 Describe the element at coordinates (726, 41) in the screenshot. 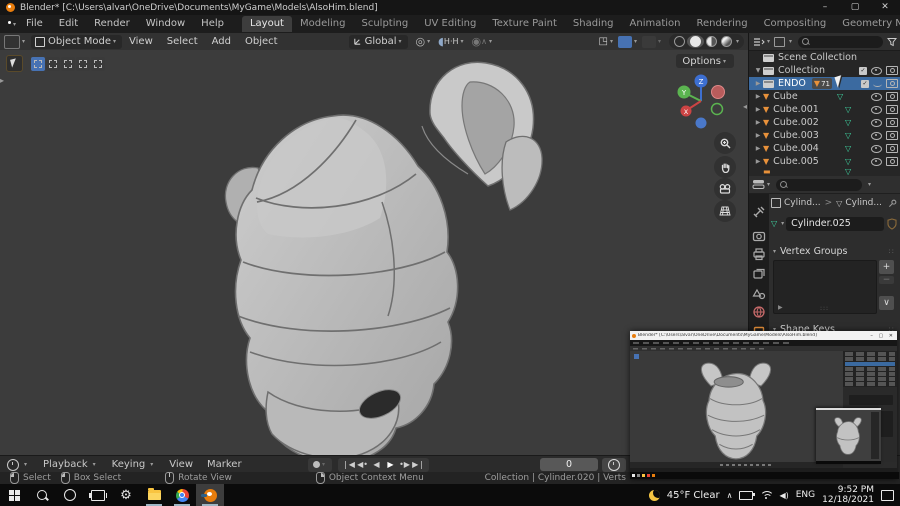

I see `rendered-shading-icon` at that location.